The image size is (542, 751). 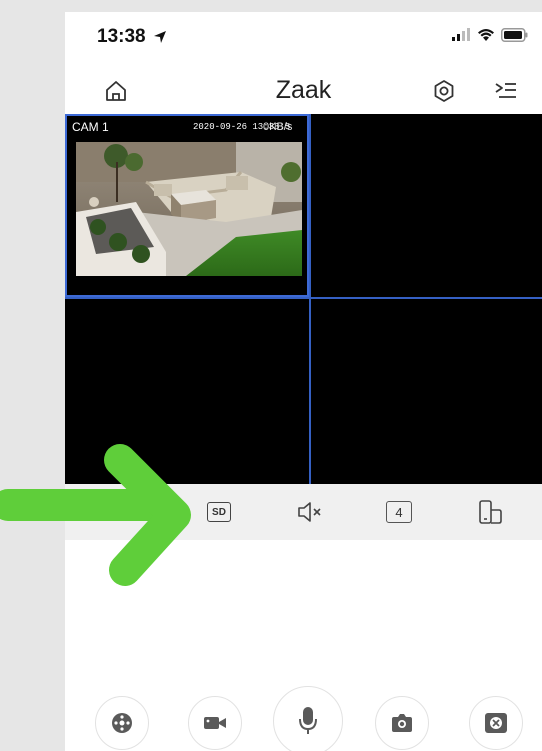 What do you see at coordinates (90, 127) in the screenshot?
I see `camera-label: CAM 1` at bounding box center [90, 127].